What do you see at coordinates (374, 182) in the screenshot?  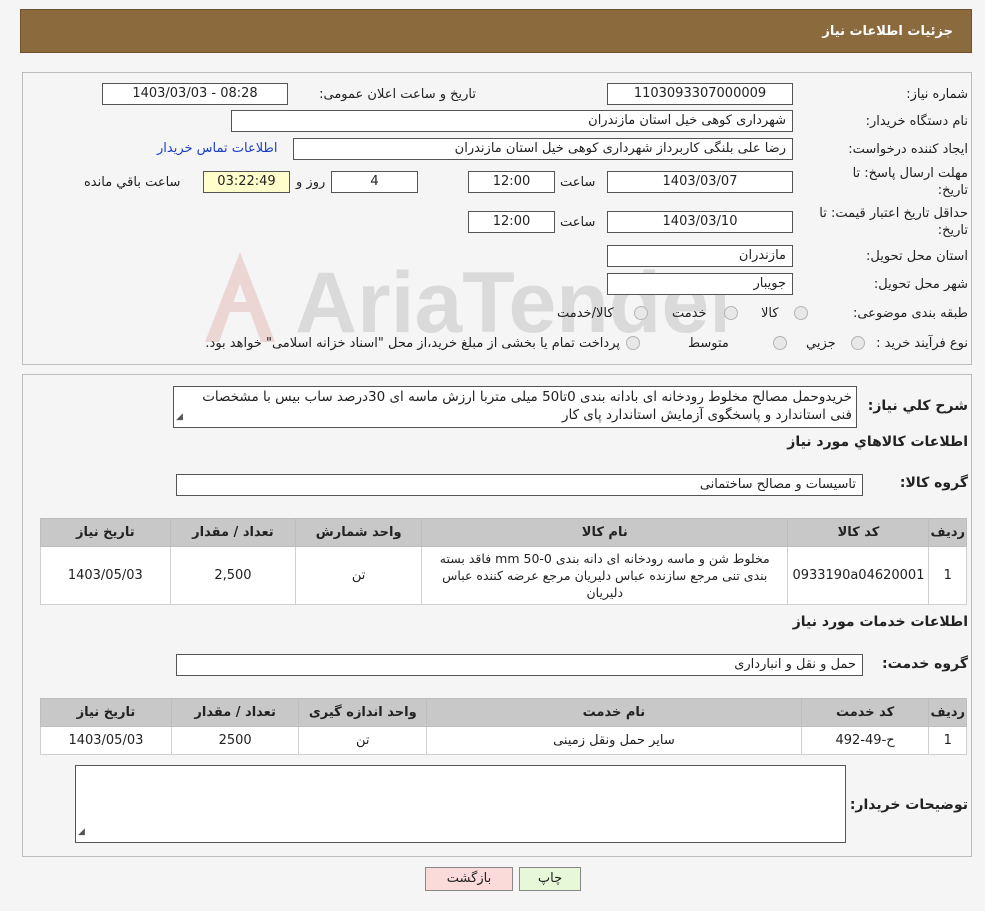 I see `days-remaining-field: 4` at bounding box center [374, 182].